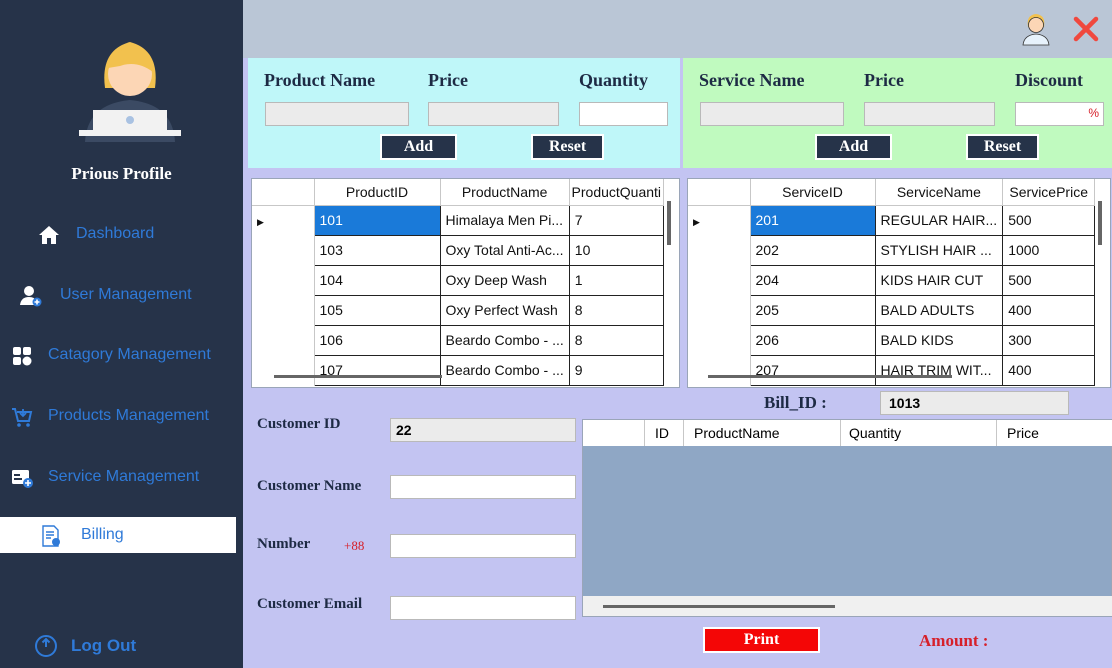 The width and height of the screenshot is (1112, 668). I want to click on table-cell: 10, so click(616, 250).